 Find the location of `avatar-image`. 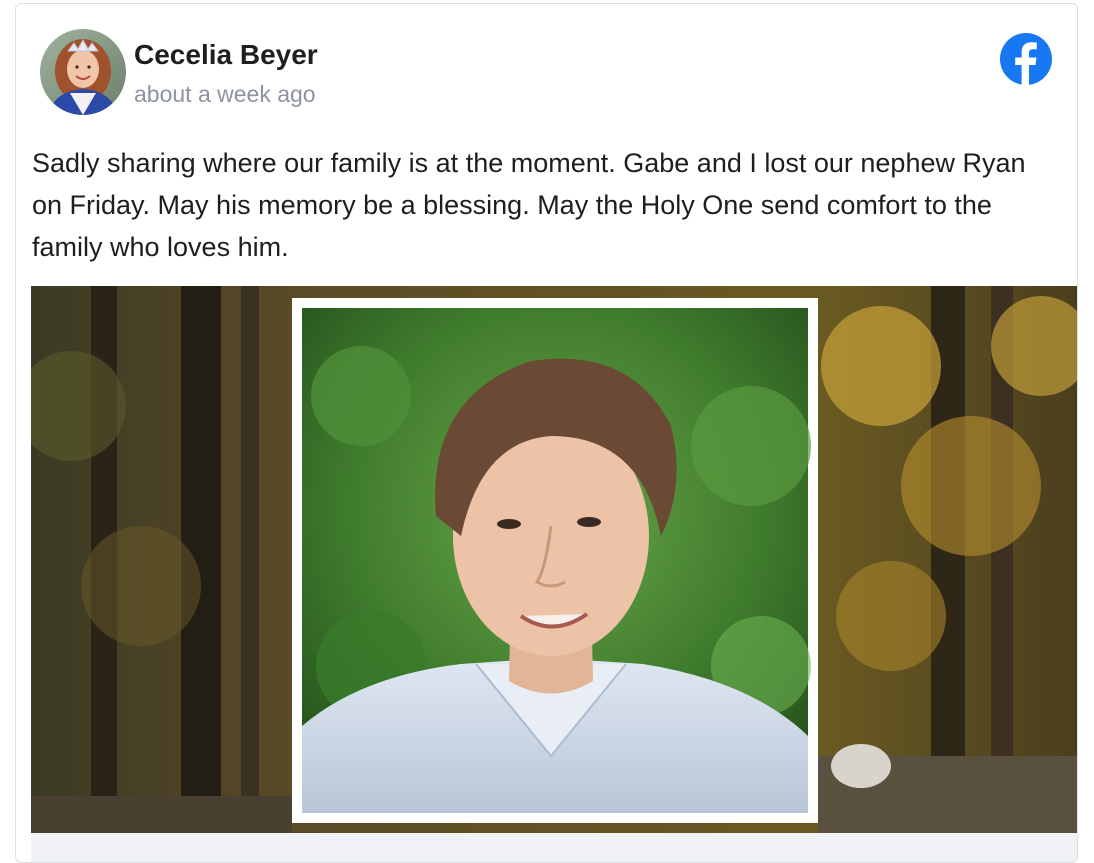

avatar-image is located at coordinates (83, 72).